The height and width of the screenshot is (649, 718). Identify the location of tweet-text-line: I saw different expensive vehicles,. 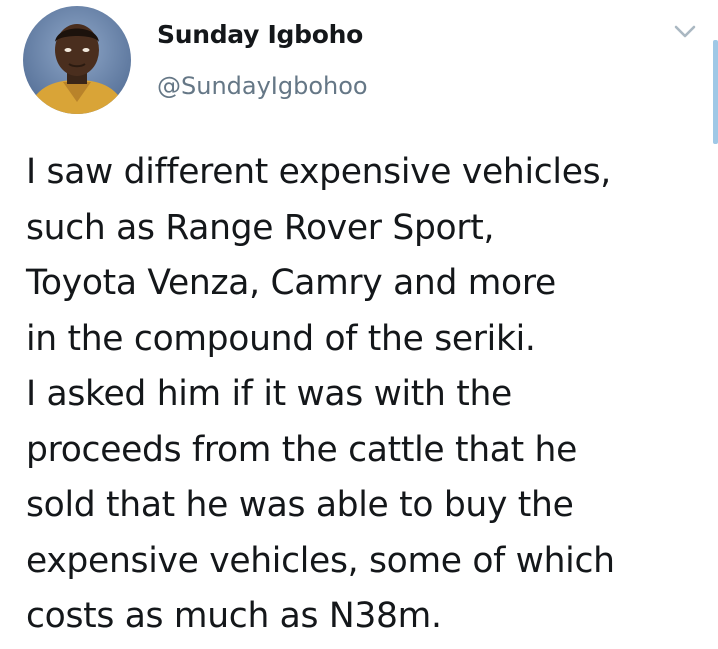
(318, 172).